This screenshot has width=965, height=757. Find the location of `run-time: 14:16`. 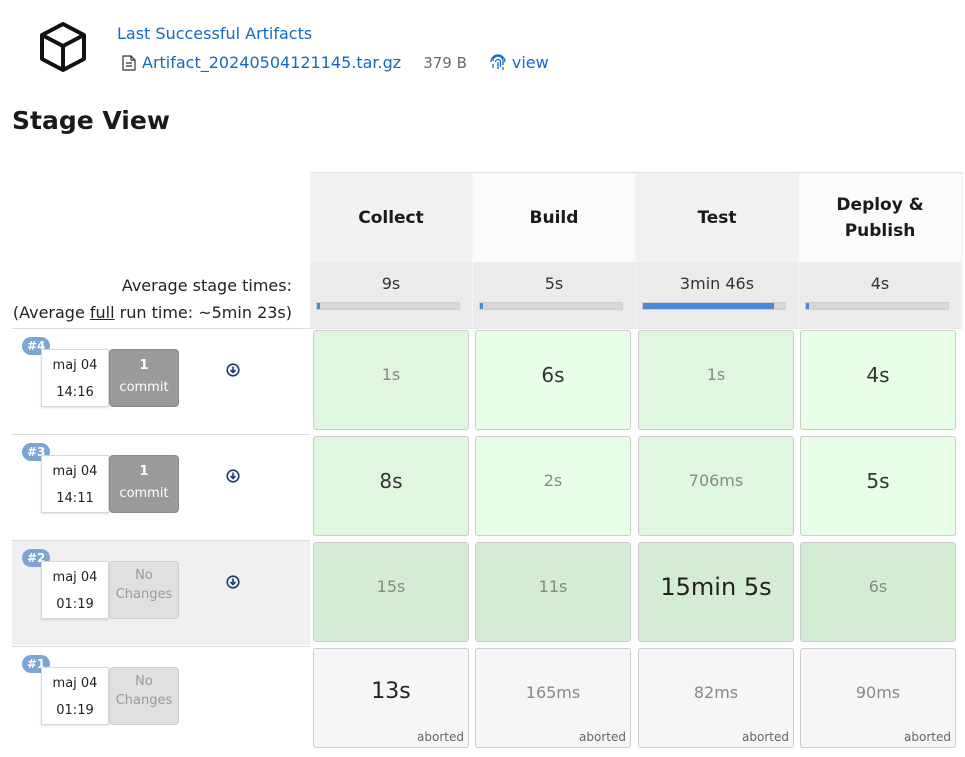

run-time: 14:16 is located at coordinates (75, 392).